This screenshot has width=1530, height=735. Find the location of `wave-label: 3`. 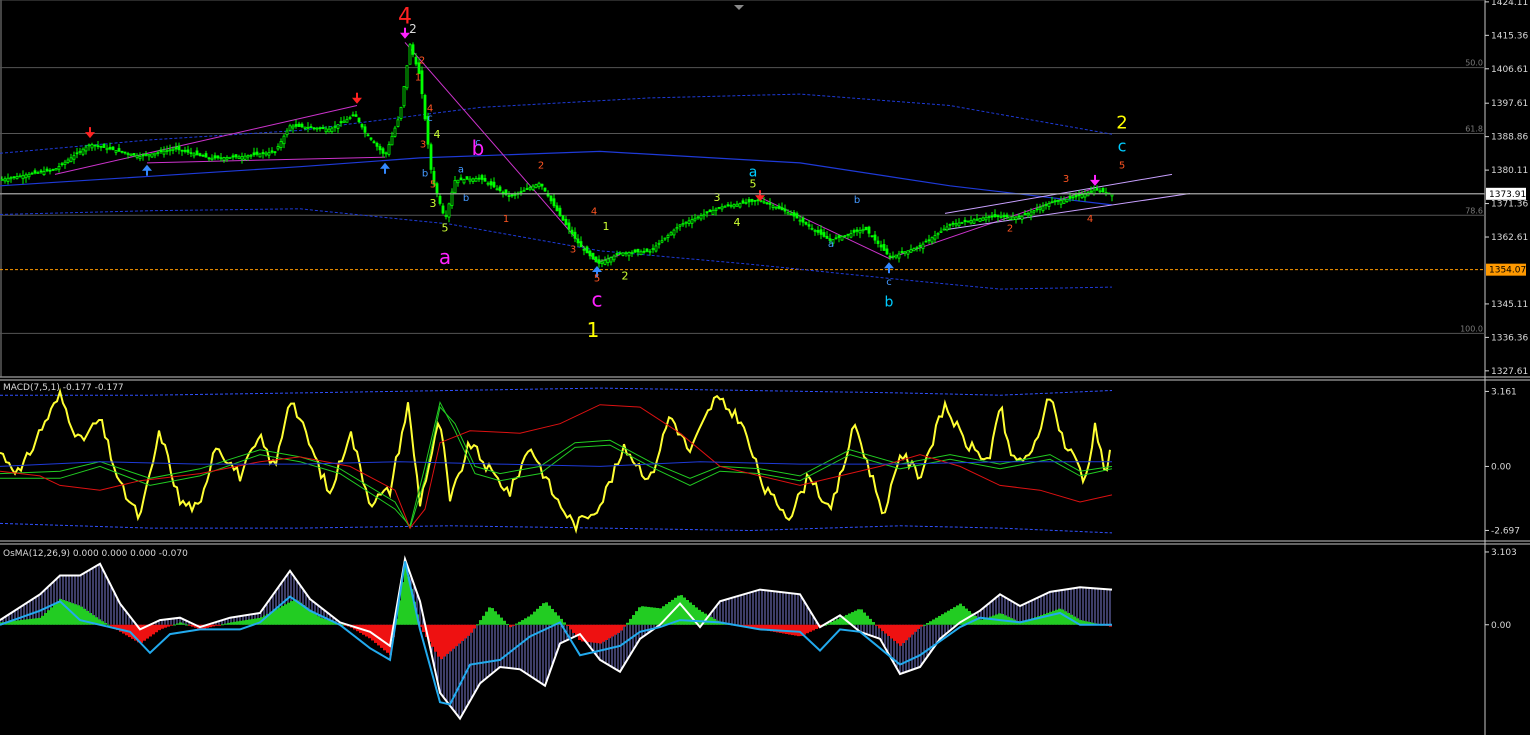

wave-label: 3 is located at coordinates (573, 250).